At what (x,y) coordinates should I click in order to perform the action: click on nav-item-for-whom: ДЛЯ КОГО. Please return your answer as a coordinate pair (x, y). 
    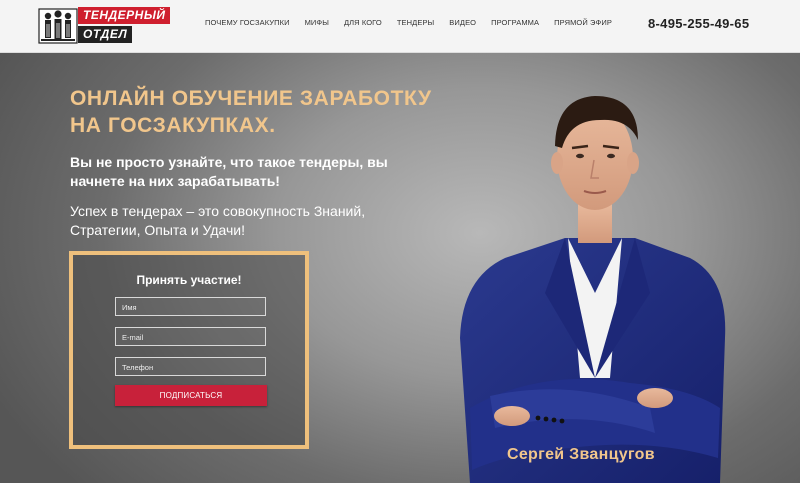
    Looking at the image, I should click on (363, 23).